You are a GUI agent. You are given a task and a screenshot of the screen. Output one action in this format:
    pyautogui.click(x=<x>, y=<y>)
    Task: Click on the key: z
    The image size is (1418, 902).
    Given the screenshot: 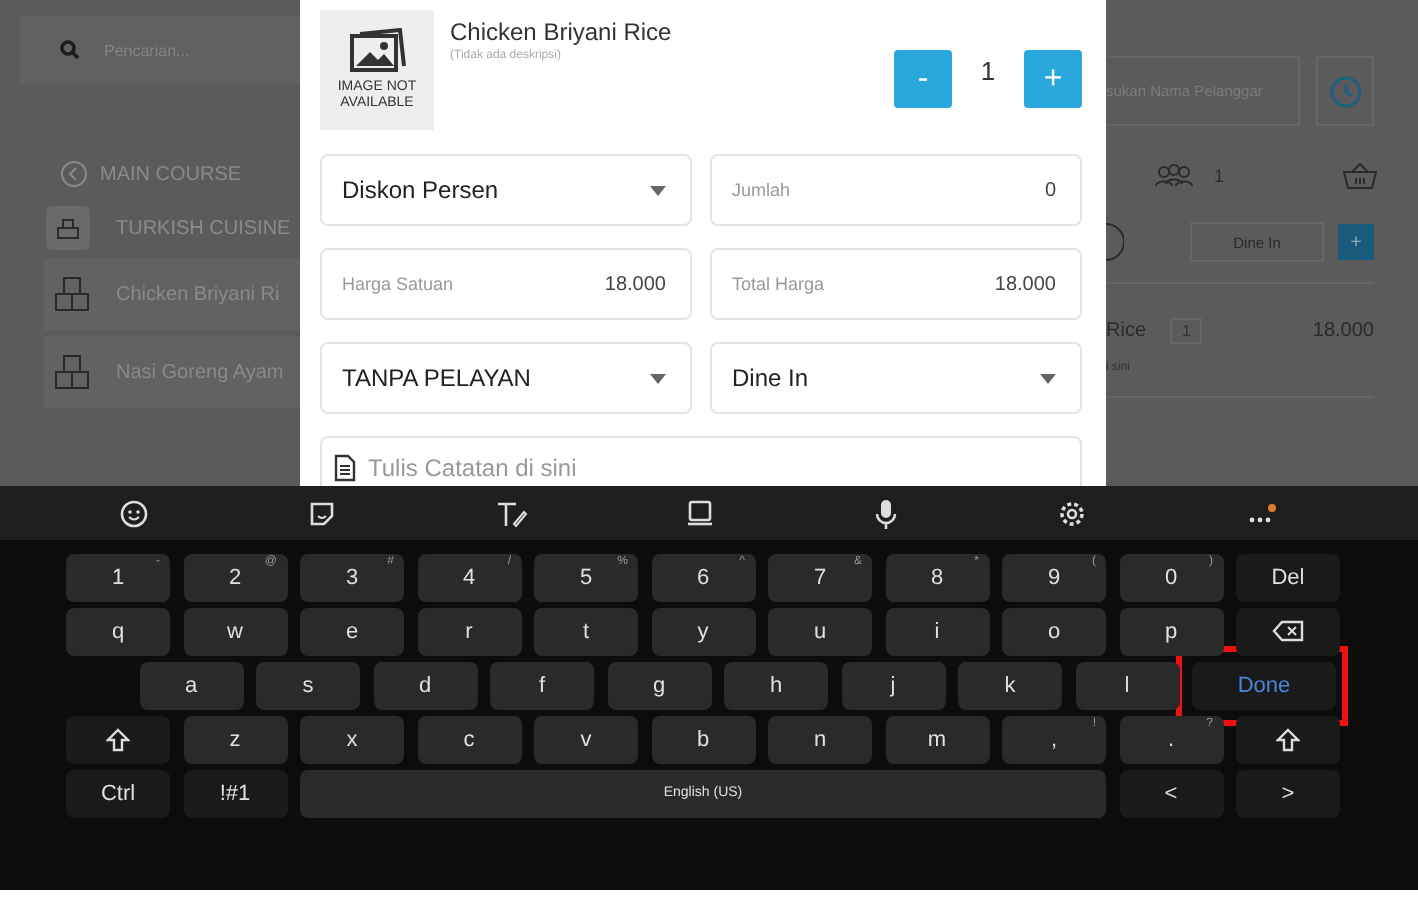 What is the action you would take?
    pyautogui.click(x=235, y=739)
    